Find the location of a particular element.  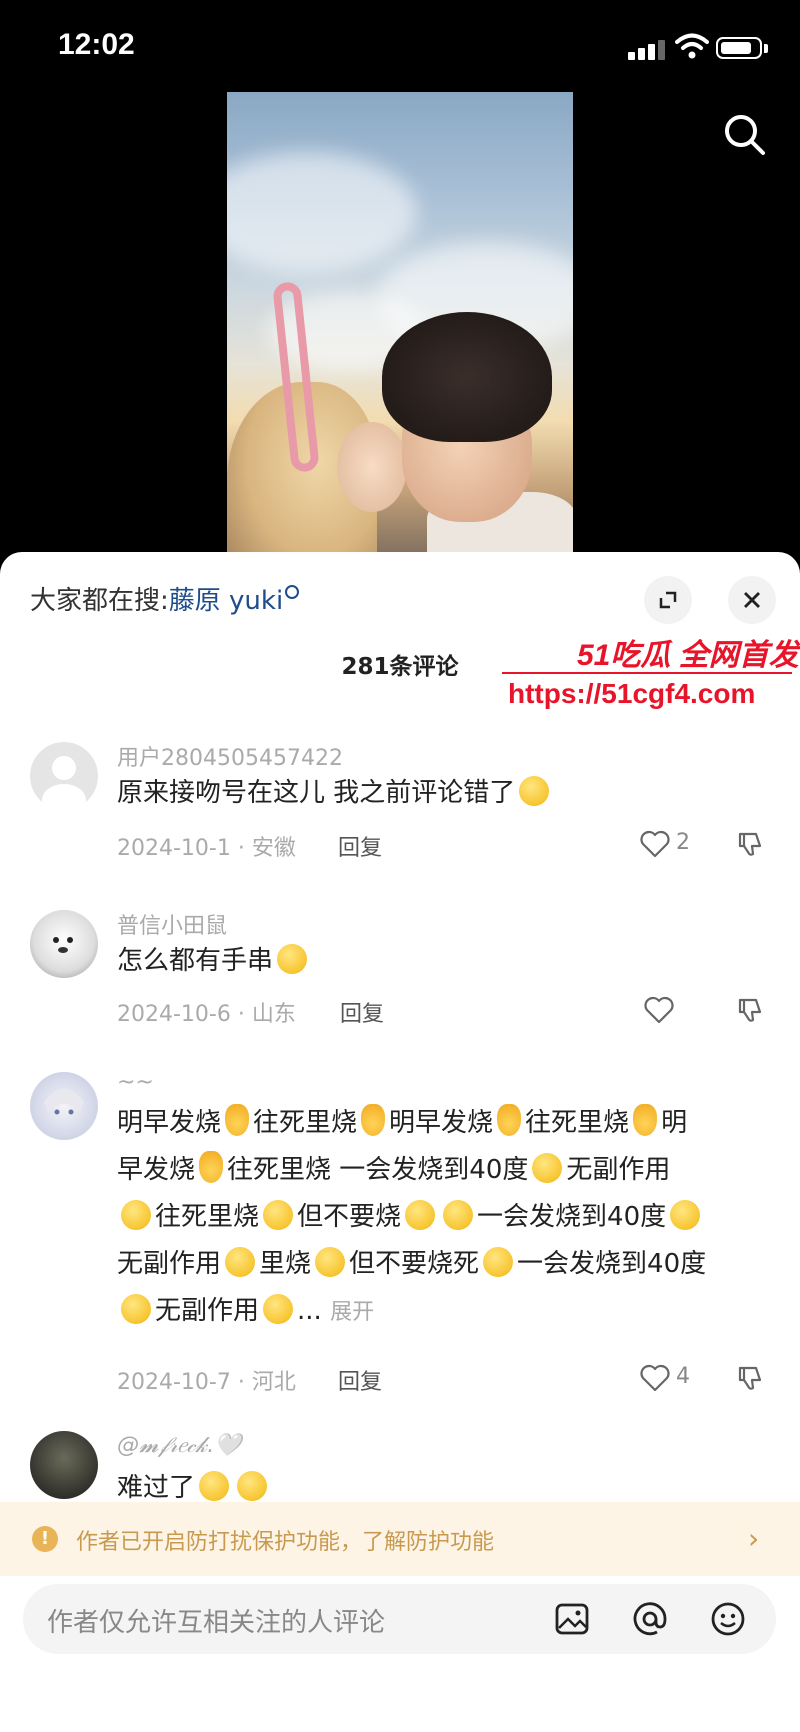

comment-line: 往死里烧 但不要烧 一会发烧到40度 is located at coordinates (442, 1217).